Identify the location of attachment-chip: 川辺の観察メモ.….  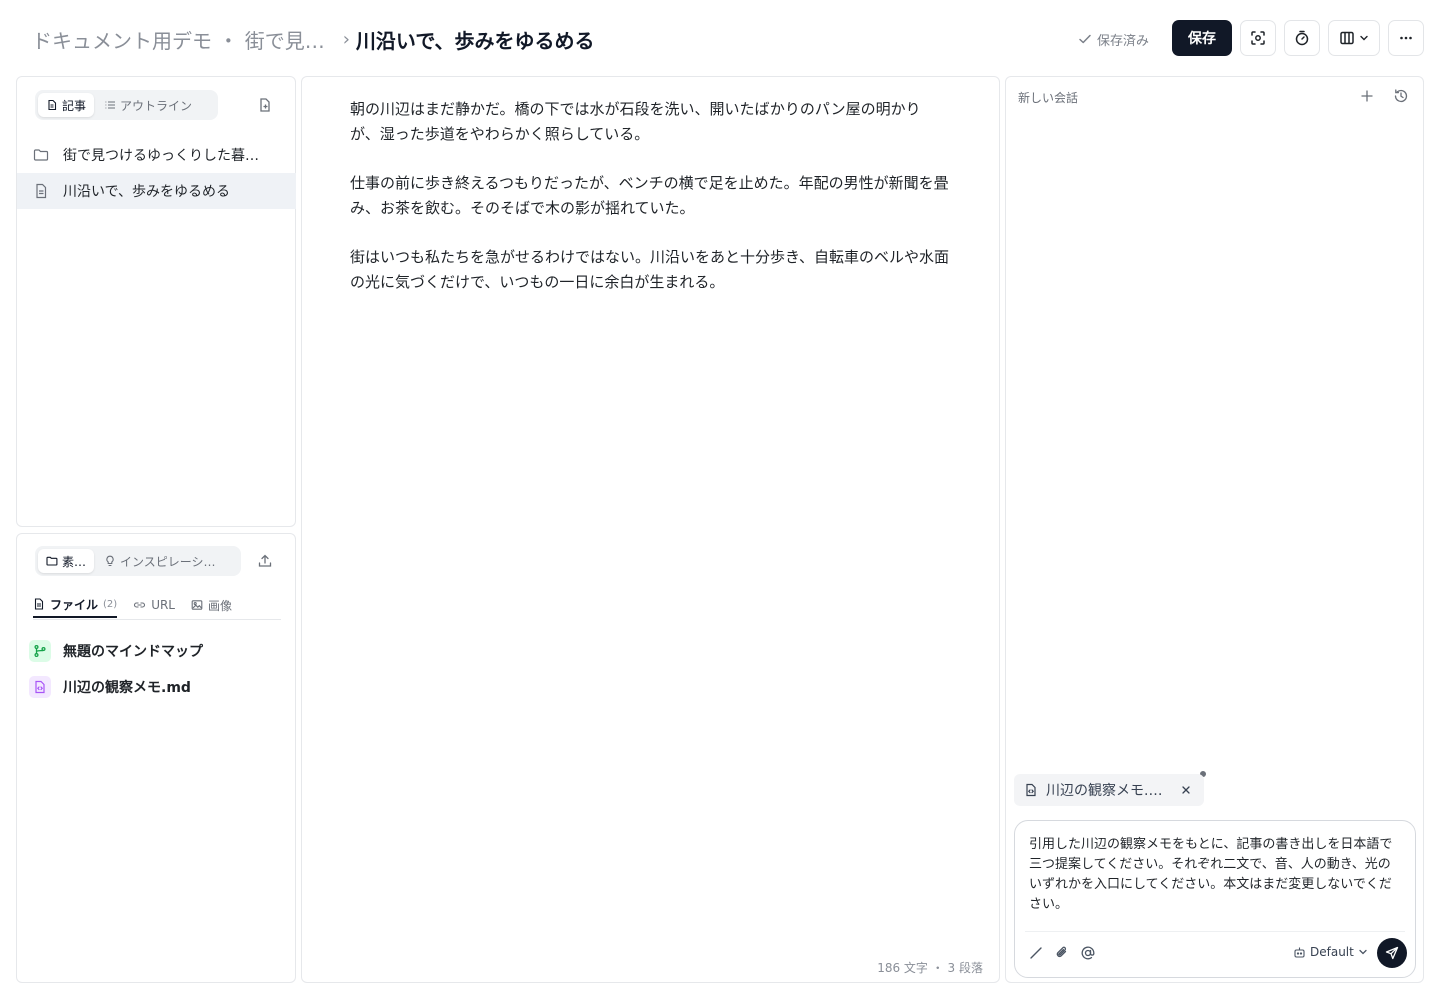
(1109, 790).